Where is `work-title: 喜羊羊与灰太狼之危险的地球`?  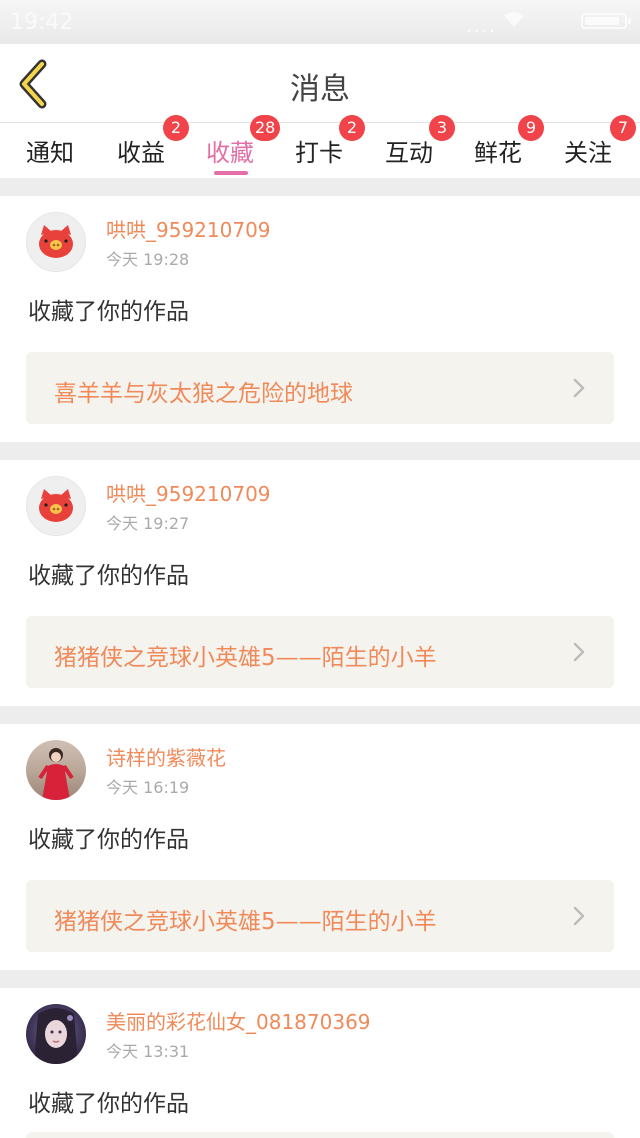
work-title: 喜羊羊与灰太狼之危险的地球 is located at coordinates (203, 394).